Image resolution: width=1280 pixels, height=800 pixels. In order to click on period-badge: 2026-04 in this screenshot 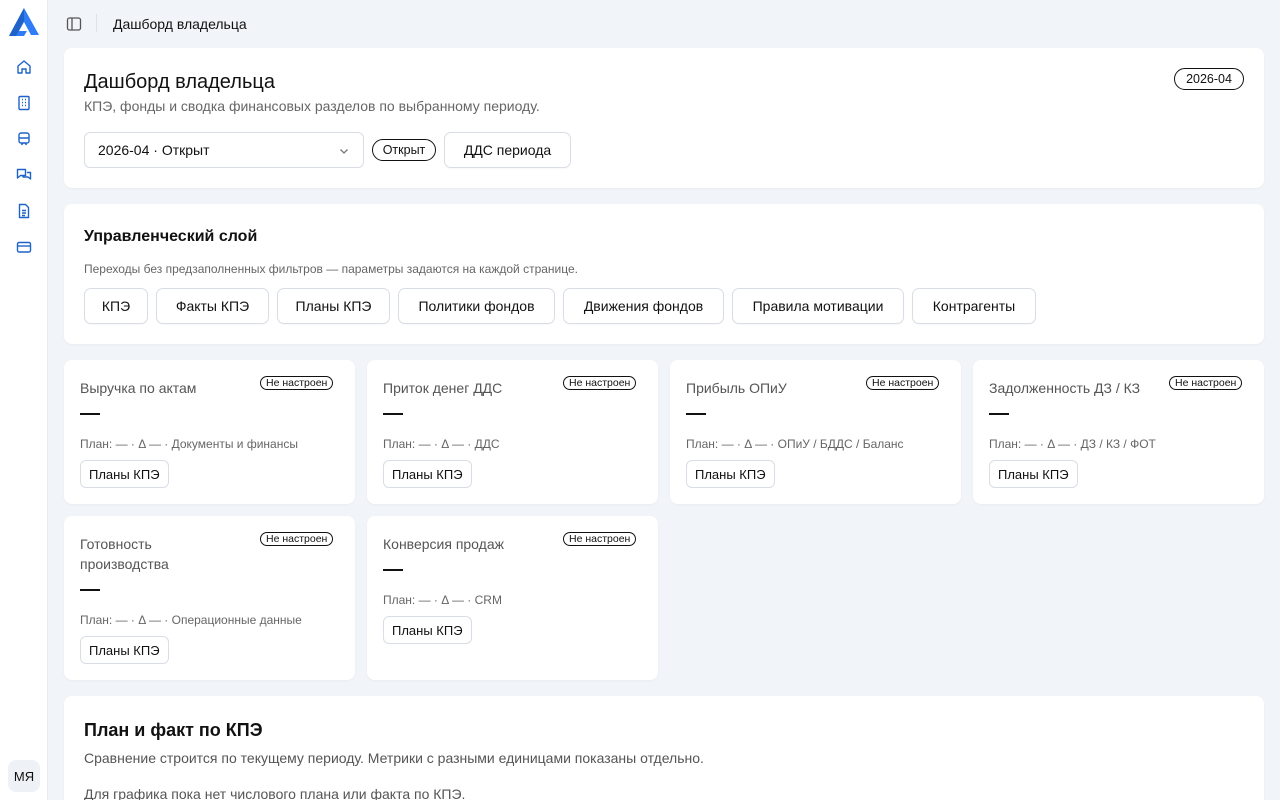, I will do `click(1209, 79)`.